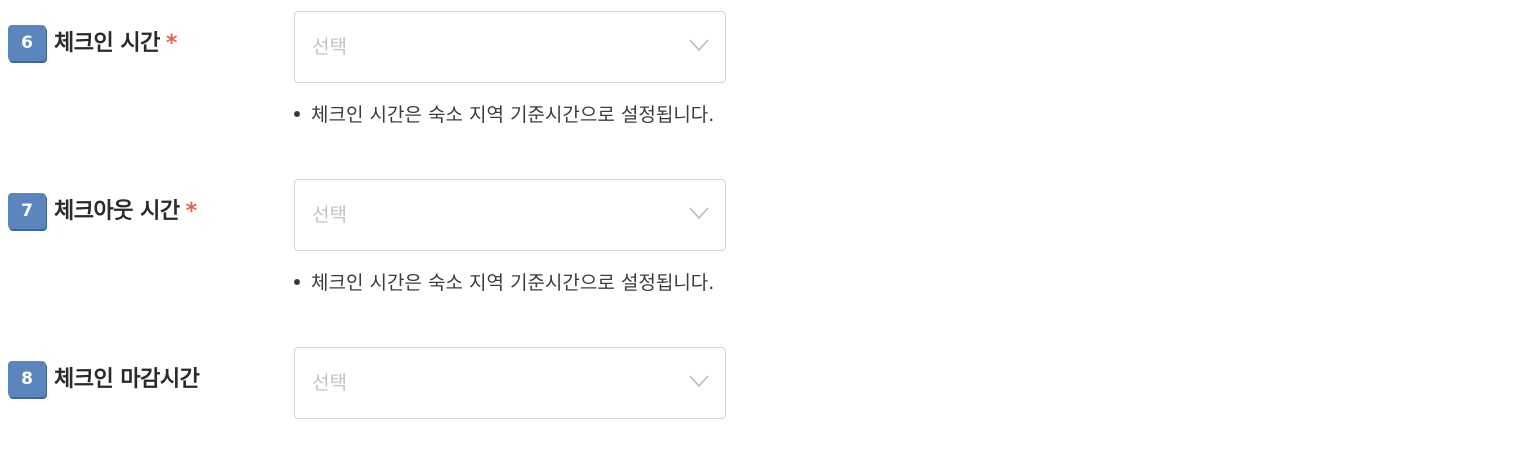 This screenshot has width=1520, height=470. I want to click on step-number-badge: 7, so click(27, 211).